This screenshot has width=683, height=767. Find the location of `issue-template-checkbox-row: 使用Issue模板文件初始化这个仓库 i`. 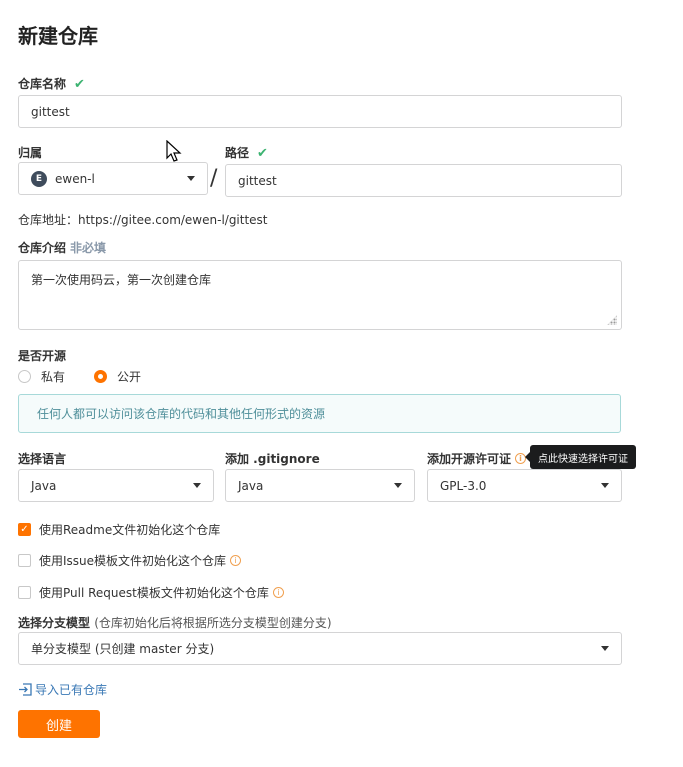

issue-template-checkbox-row: 使用Issue模板文件初始化这个仓库 i is located at coordinates (130, 560).